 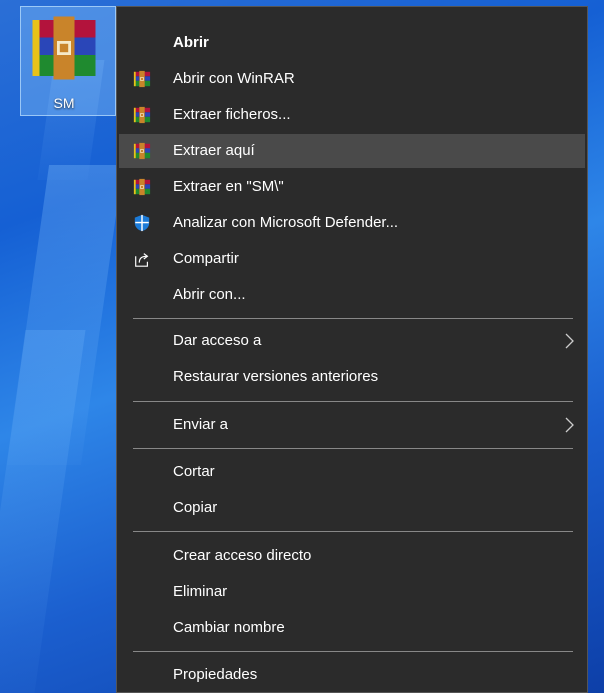 I want to click on menu-item-label: Crear acceso directo, so click(x=242, y=555).